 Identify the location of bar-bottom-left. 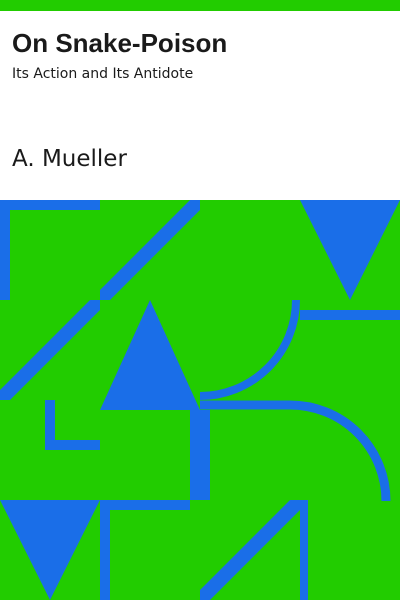
(105, 550).